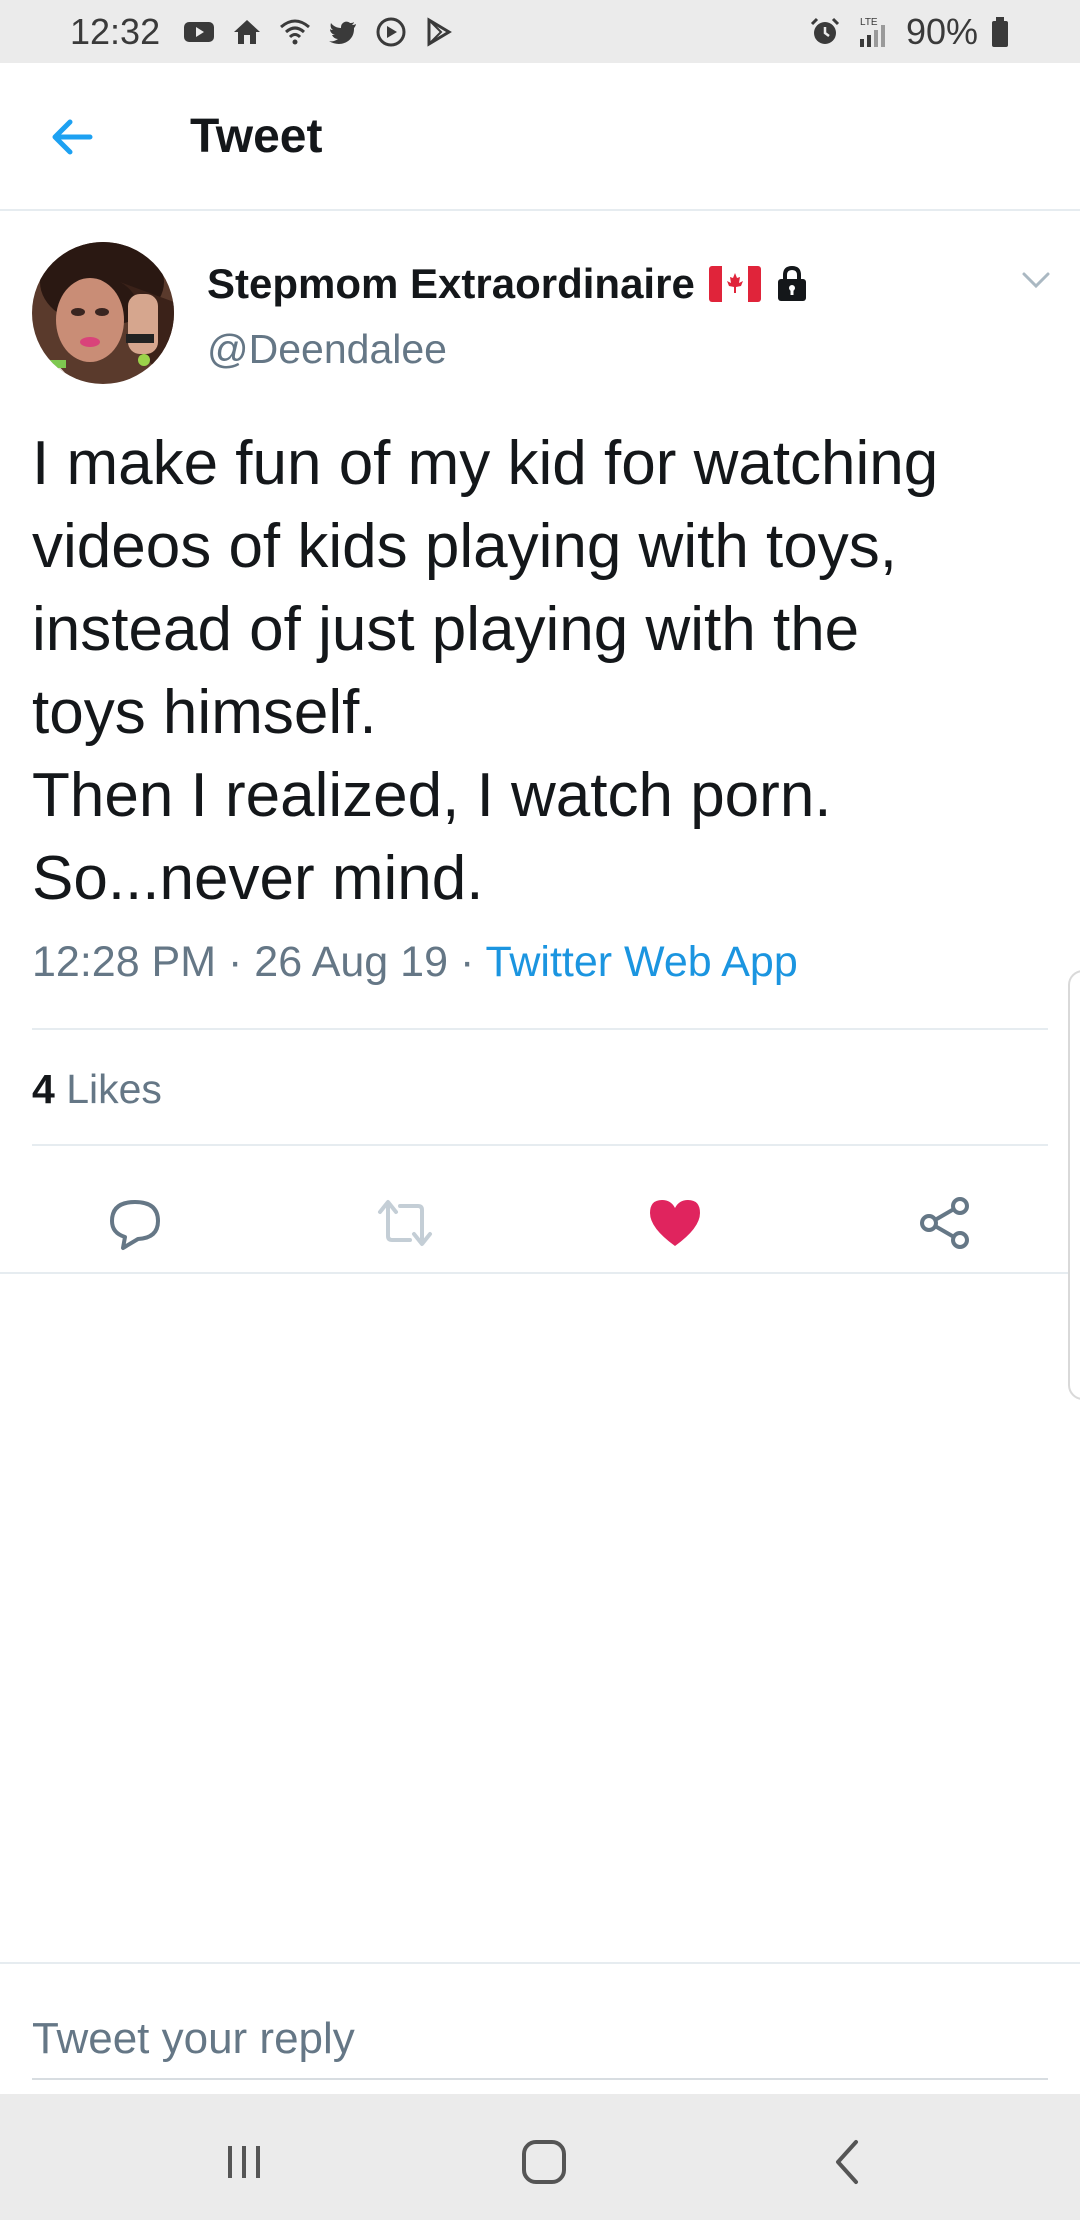 The width and height of the screenshot is (1080, 2220). I want to click on tweet-text-line: instead of just playing with the, so click(446, 629).